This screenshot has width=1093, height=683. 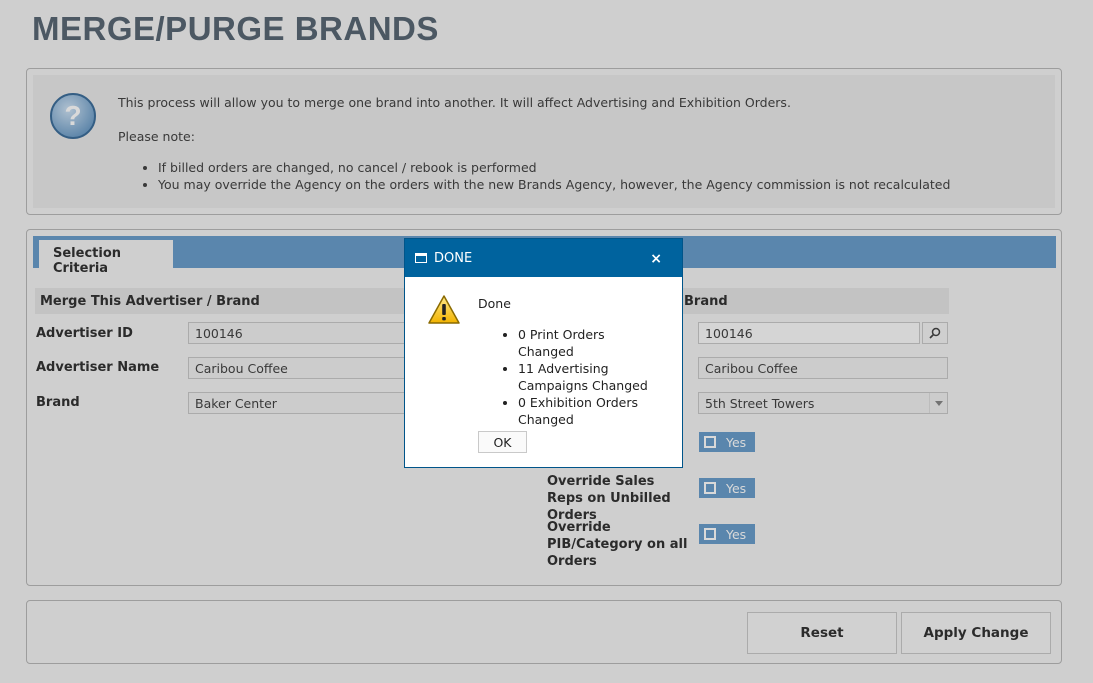 What do you see at coordinates (502, 442) in the screenshot?
I see `ok-button: OK` at bounding box center [502, 442].